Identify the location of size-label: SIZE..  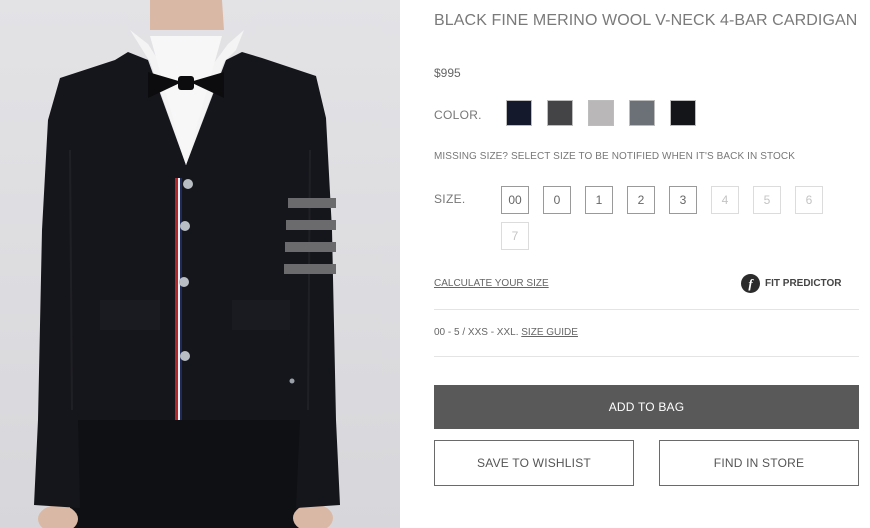
(450, 199).